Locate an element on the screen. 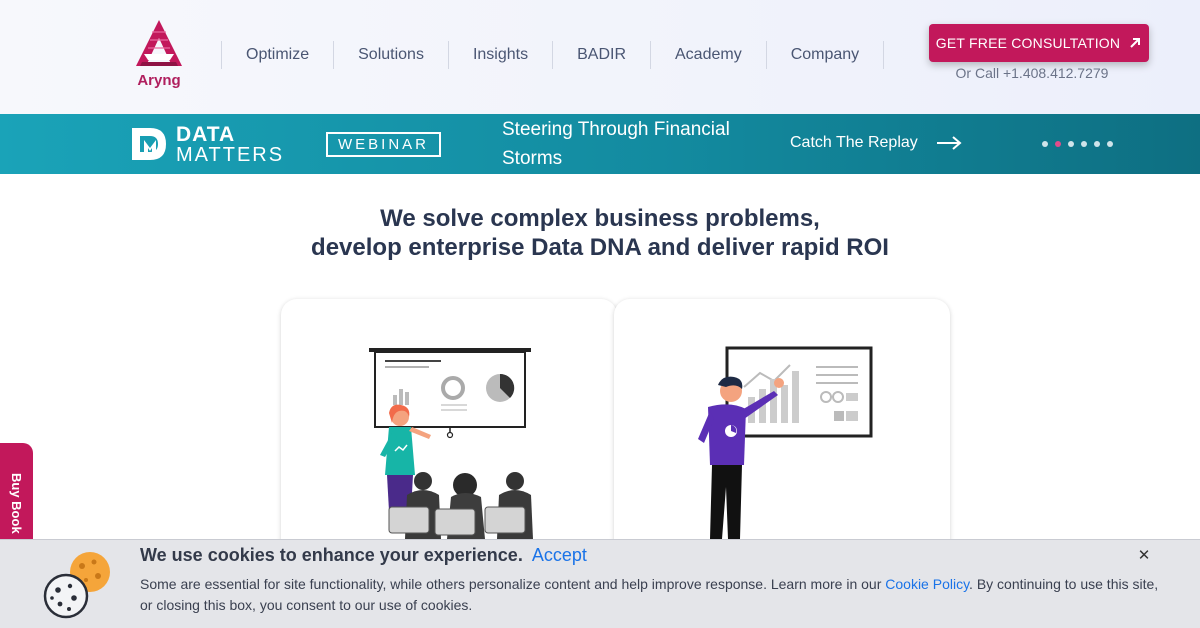 The image size is (1200, 628). presentation-illustration-icon is located at coordinates (451, 443).